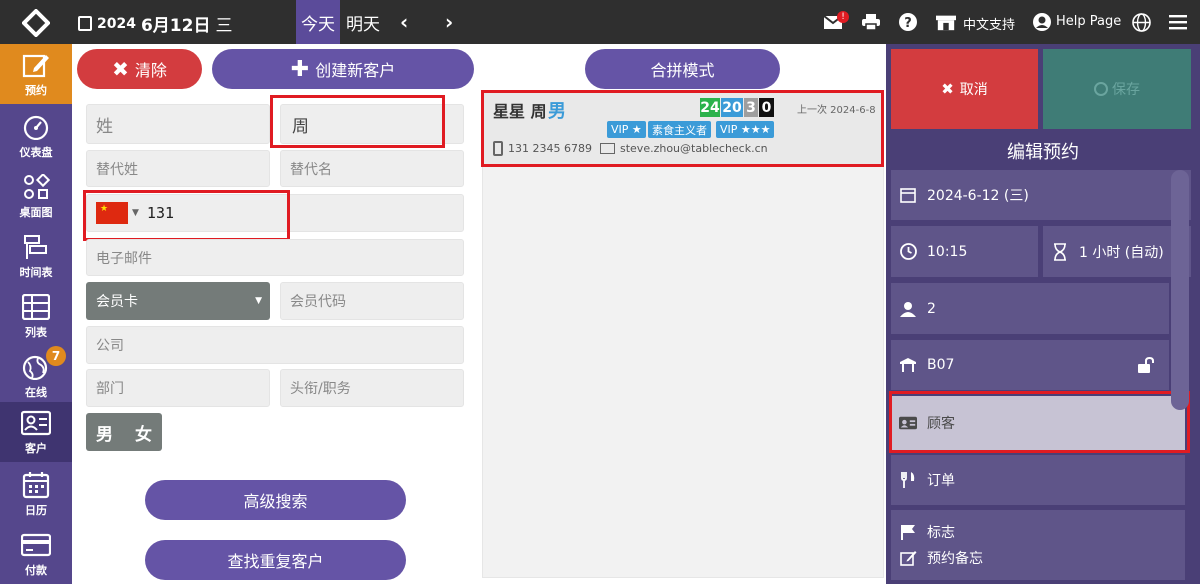 The width and height of the screenshot is (1200, 584). I want to click on date-display: 2024 6月12日 三, so click(155, 23).